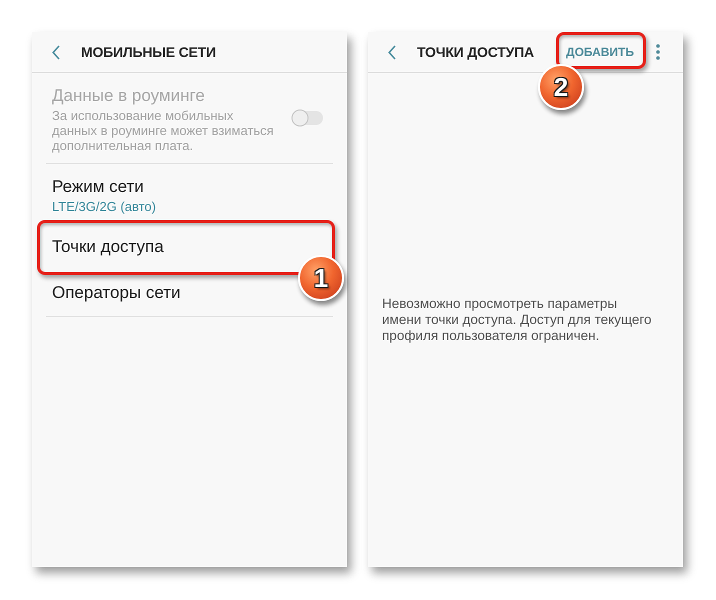 The height and width of the screenshot is (600, 716). Describe the element at coordinates (188, 187) in the screenshot. I see `setting-title: Режим сети` at that location.